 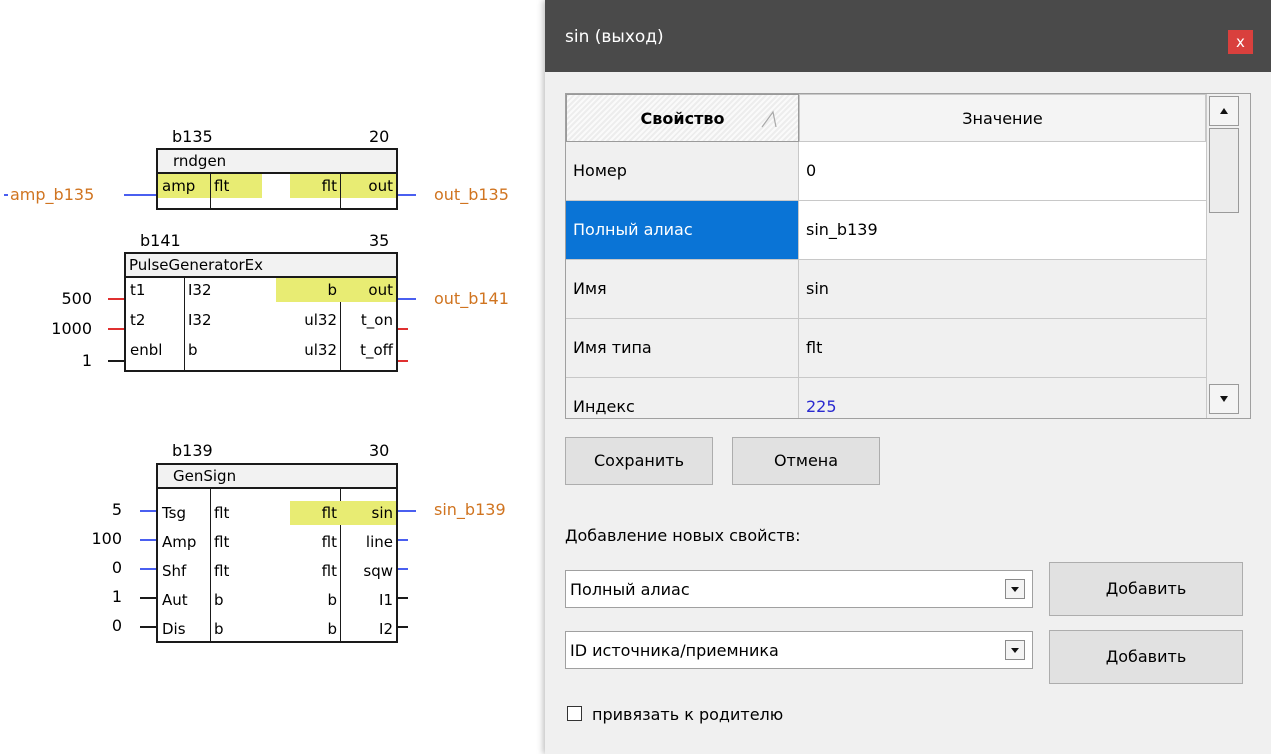 I want to click on dialog-titlebar: sin (выход) x, so click(x=908, y=36).